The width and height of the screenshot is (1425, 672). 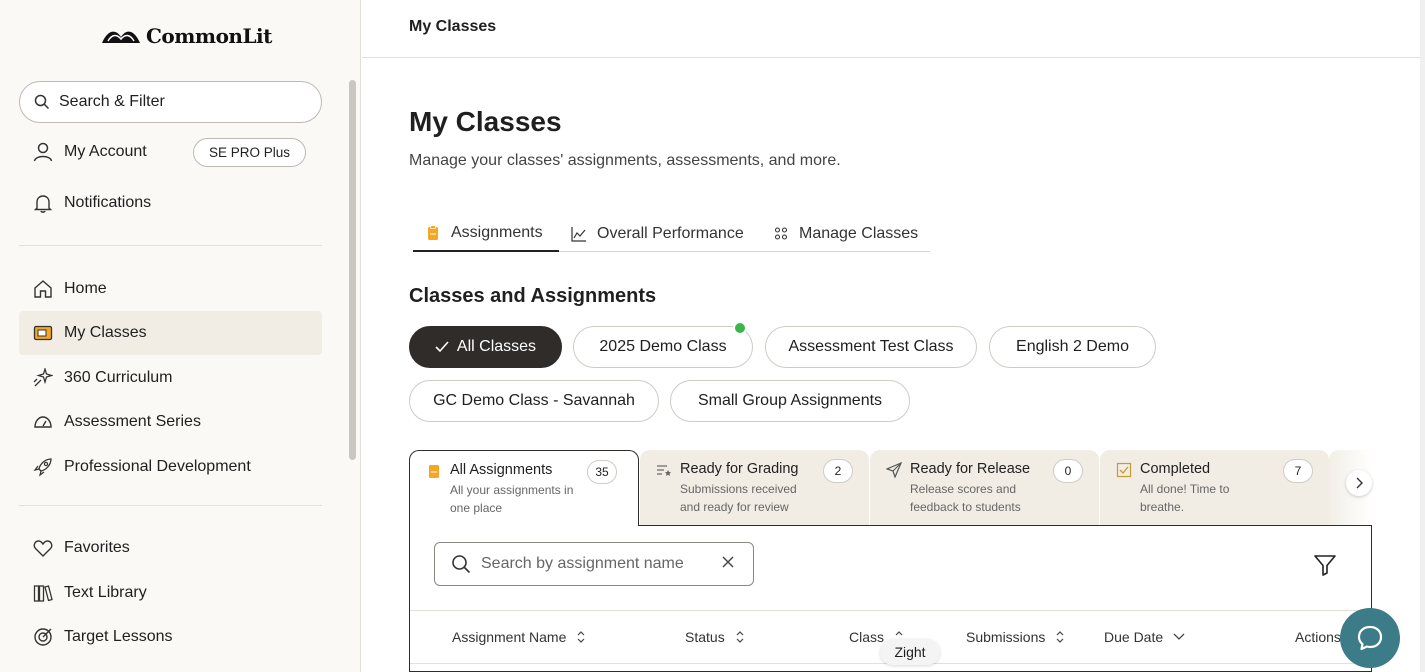 I want to click on chat-bubble-icon, so click(x=1370, y=638).